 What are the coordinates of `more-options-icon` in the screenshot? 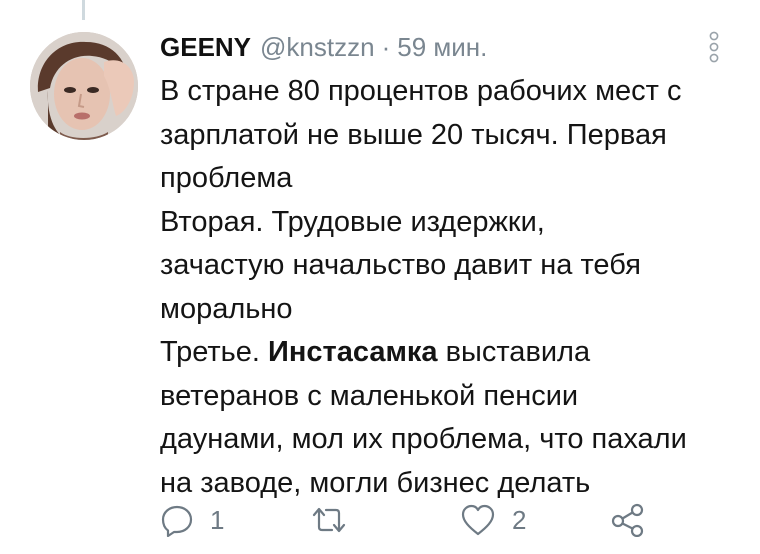 It's located at (714, 47).